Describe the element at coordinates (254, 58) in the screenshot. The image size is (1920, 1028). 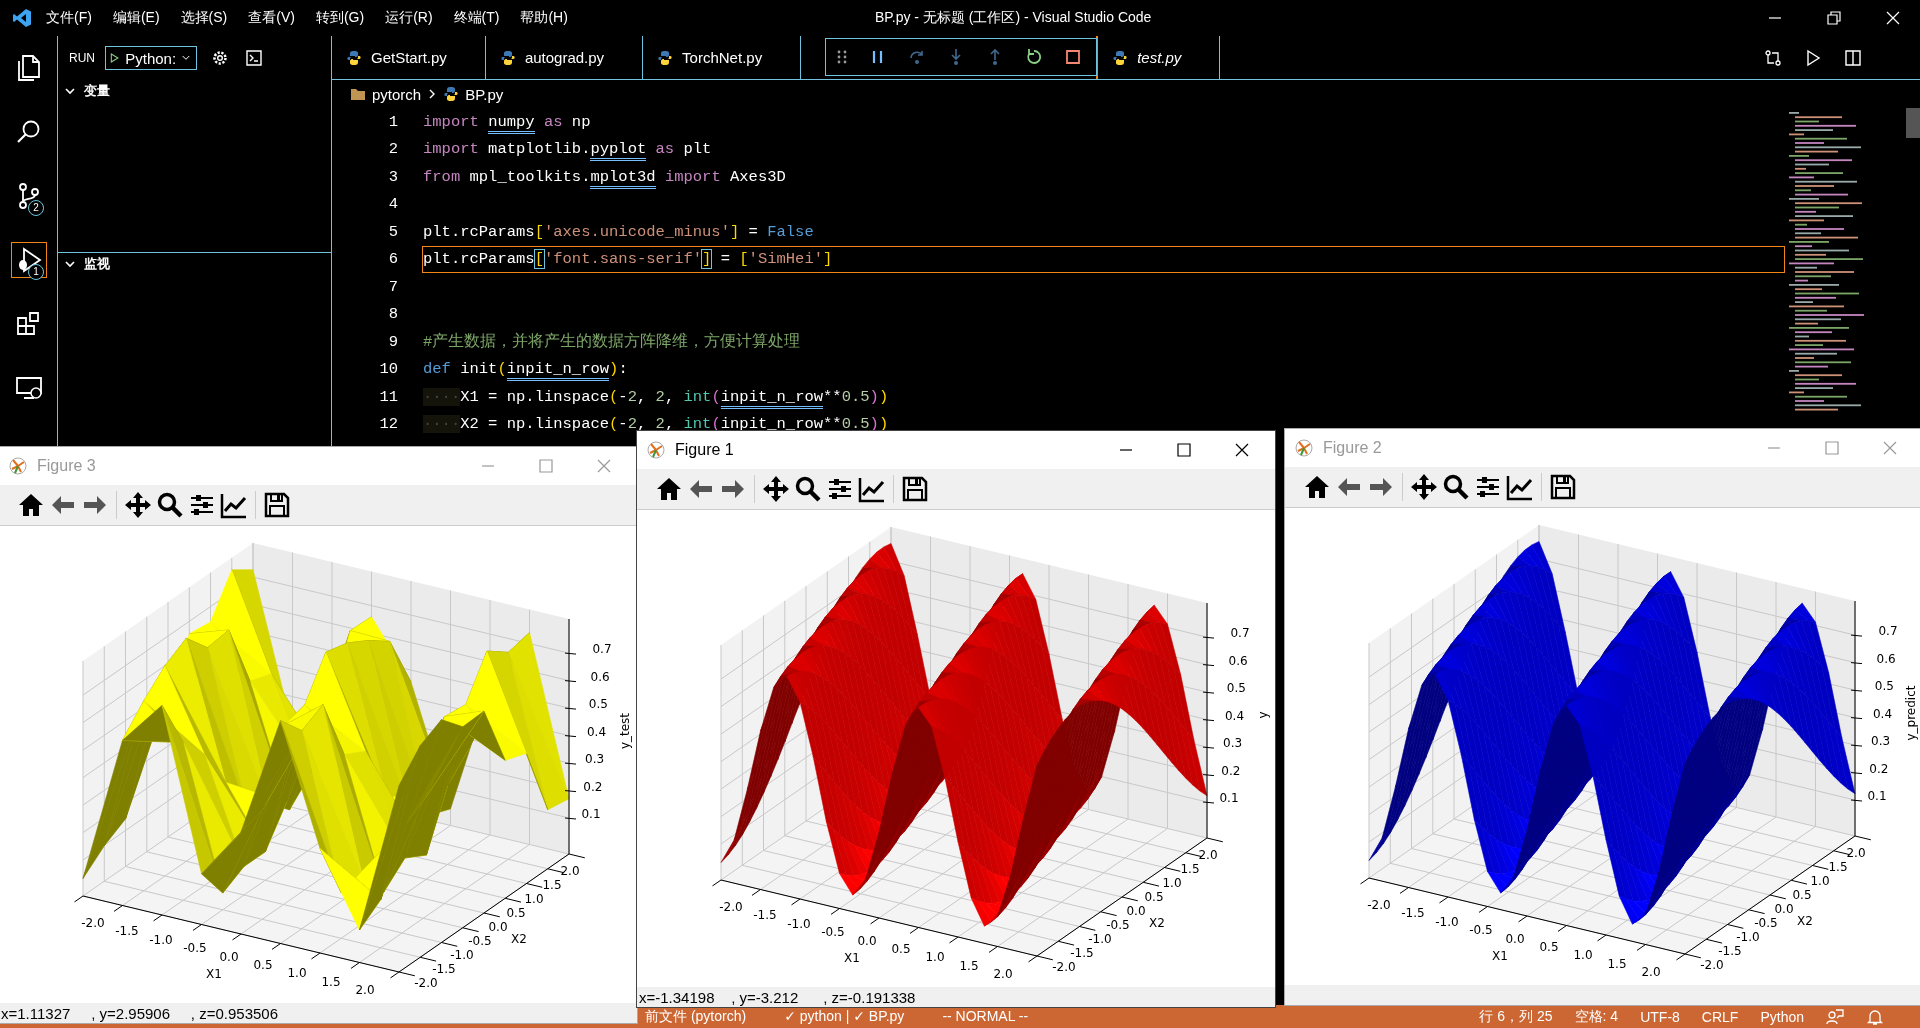
I see `terminal-icon` at that location.